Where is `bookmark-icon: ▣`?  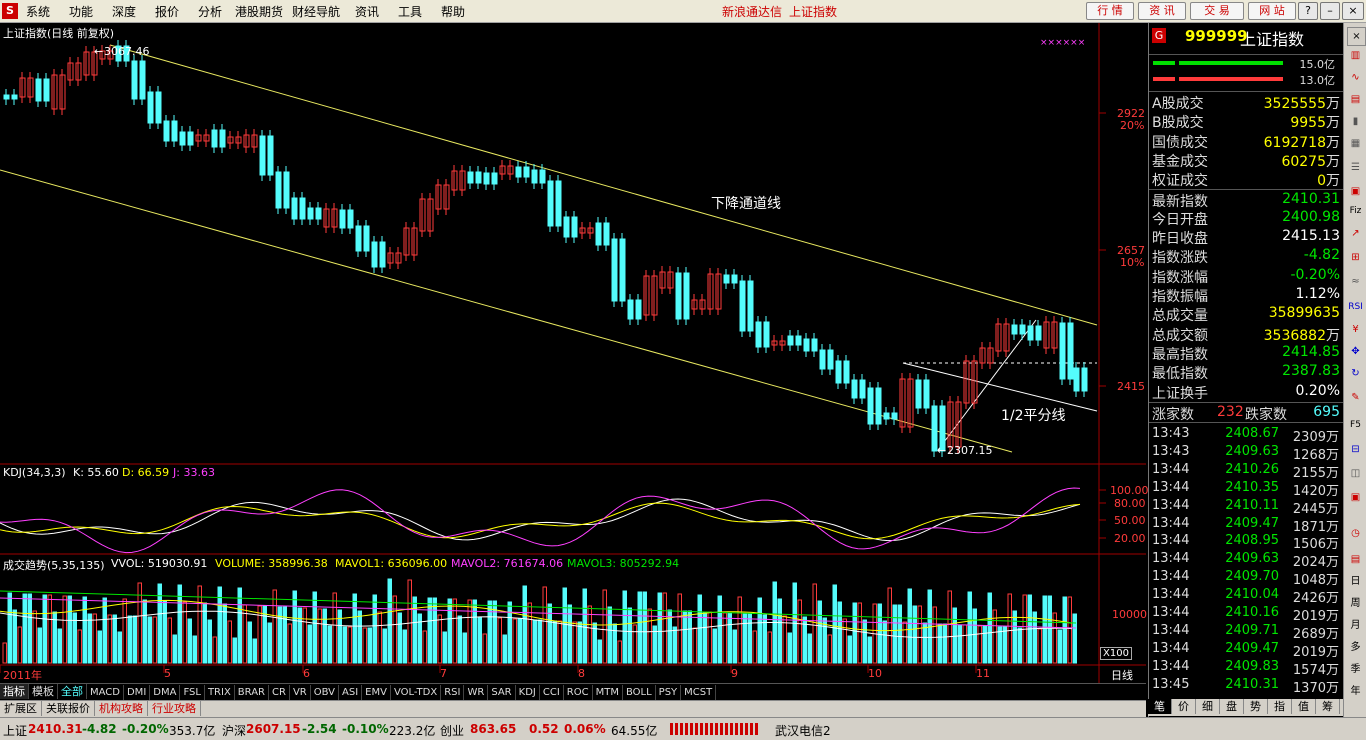 bookmark-icon: ▣ is located at coordinates (1355, 497).